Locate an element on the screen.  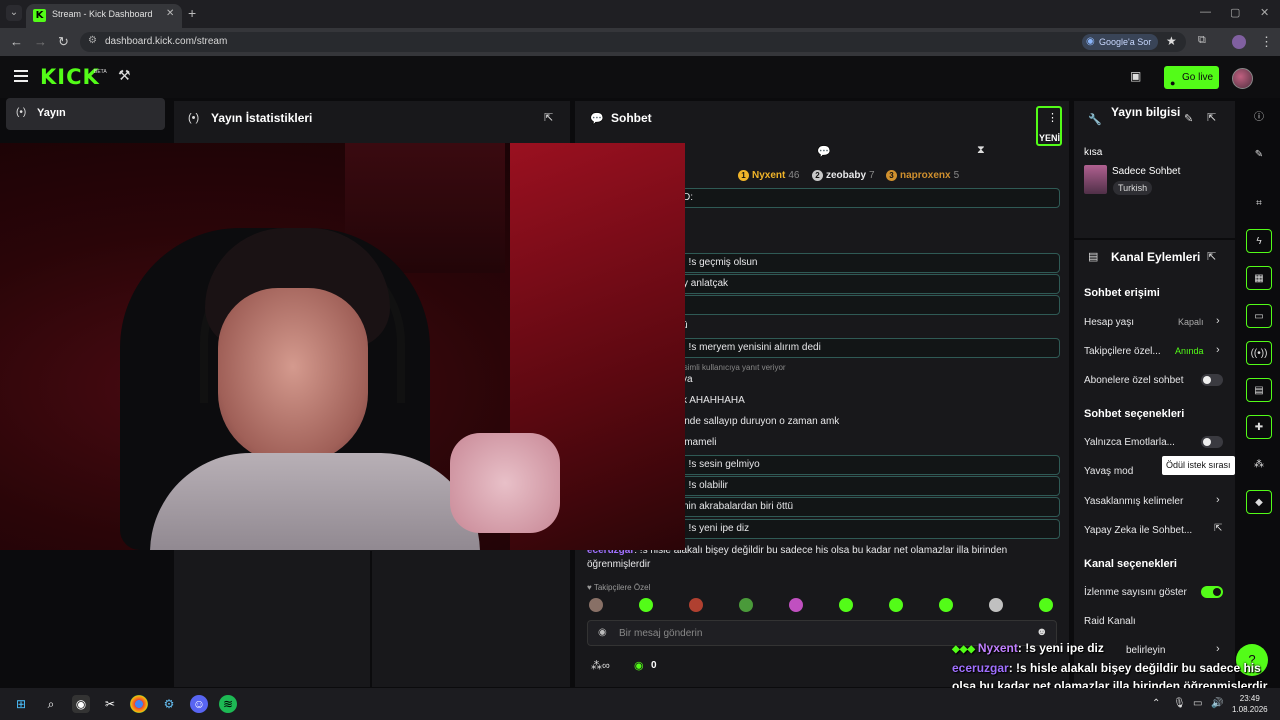
sidebar-item-stream: (•) Yayın is located at coordinates (85, 114).